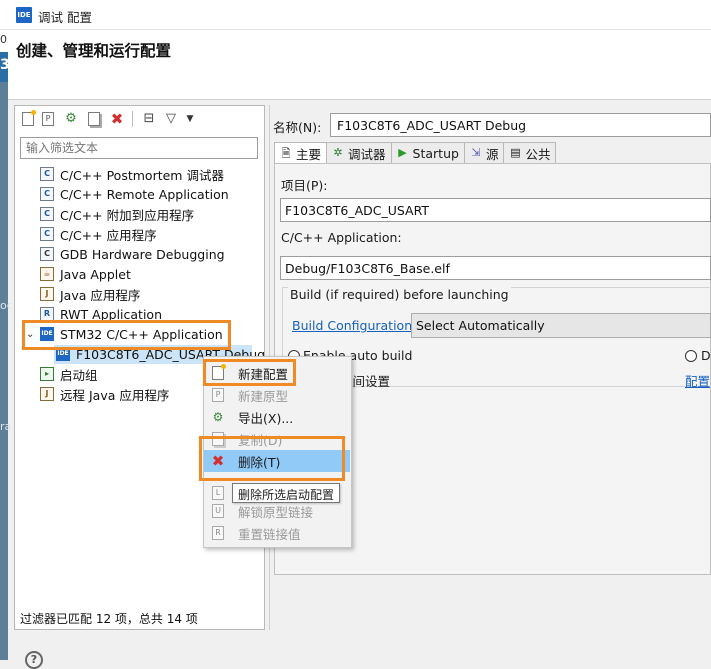  Describe the element at coordinates (495, 268) in the screenshot. I see `application-input` at that location.